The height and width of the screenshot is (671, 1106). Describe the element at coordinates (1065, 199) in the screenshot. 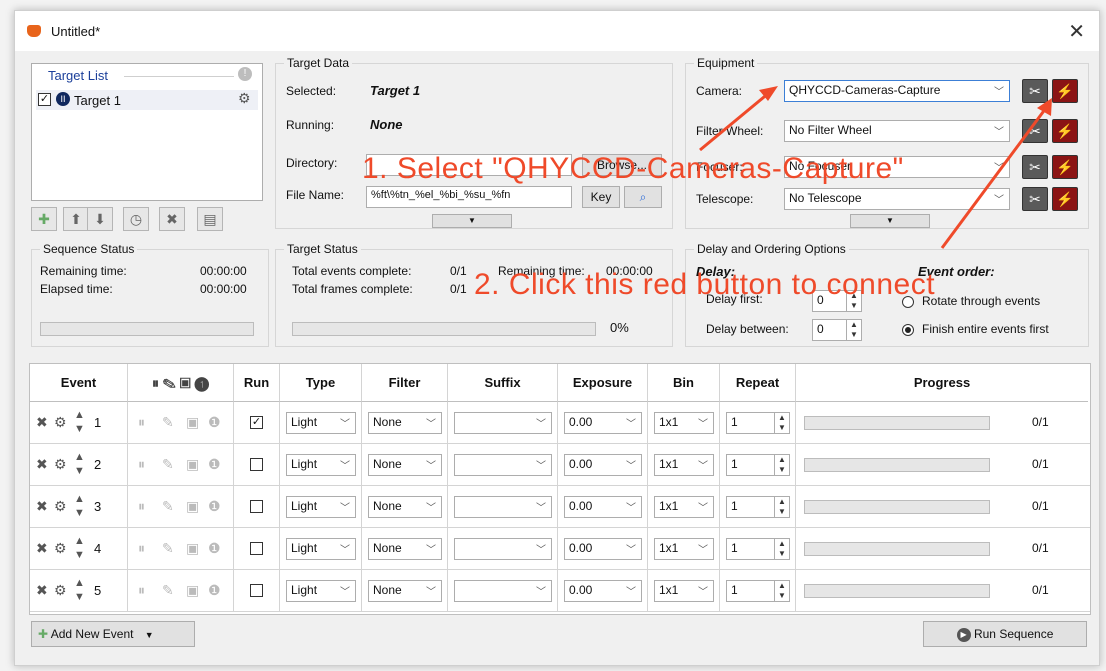

I see `telescope-connect-button: ⚡` at that location.